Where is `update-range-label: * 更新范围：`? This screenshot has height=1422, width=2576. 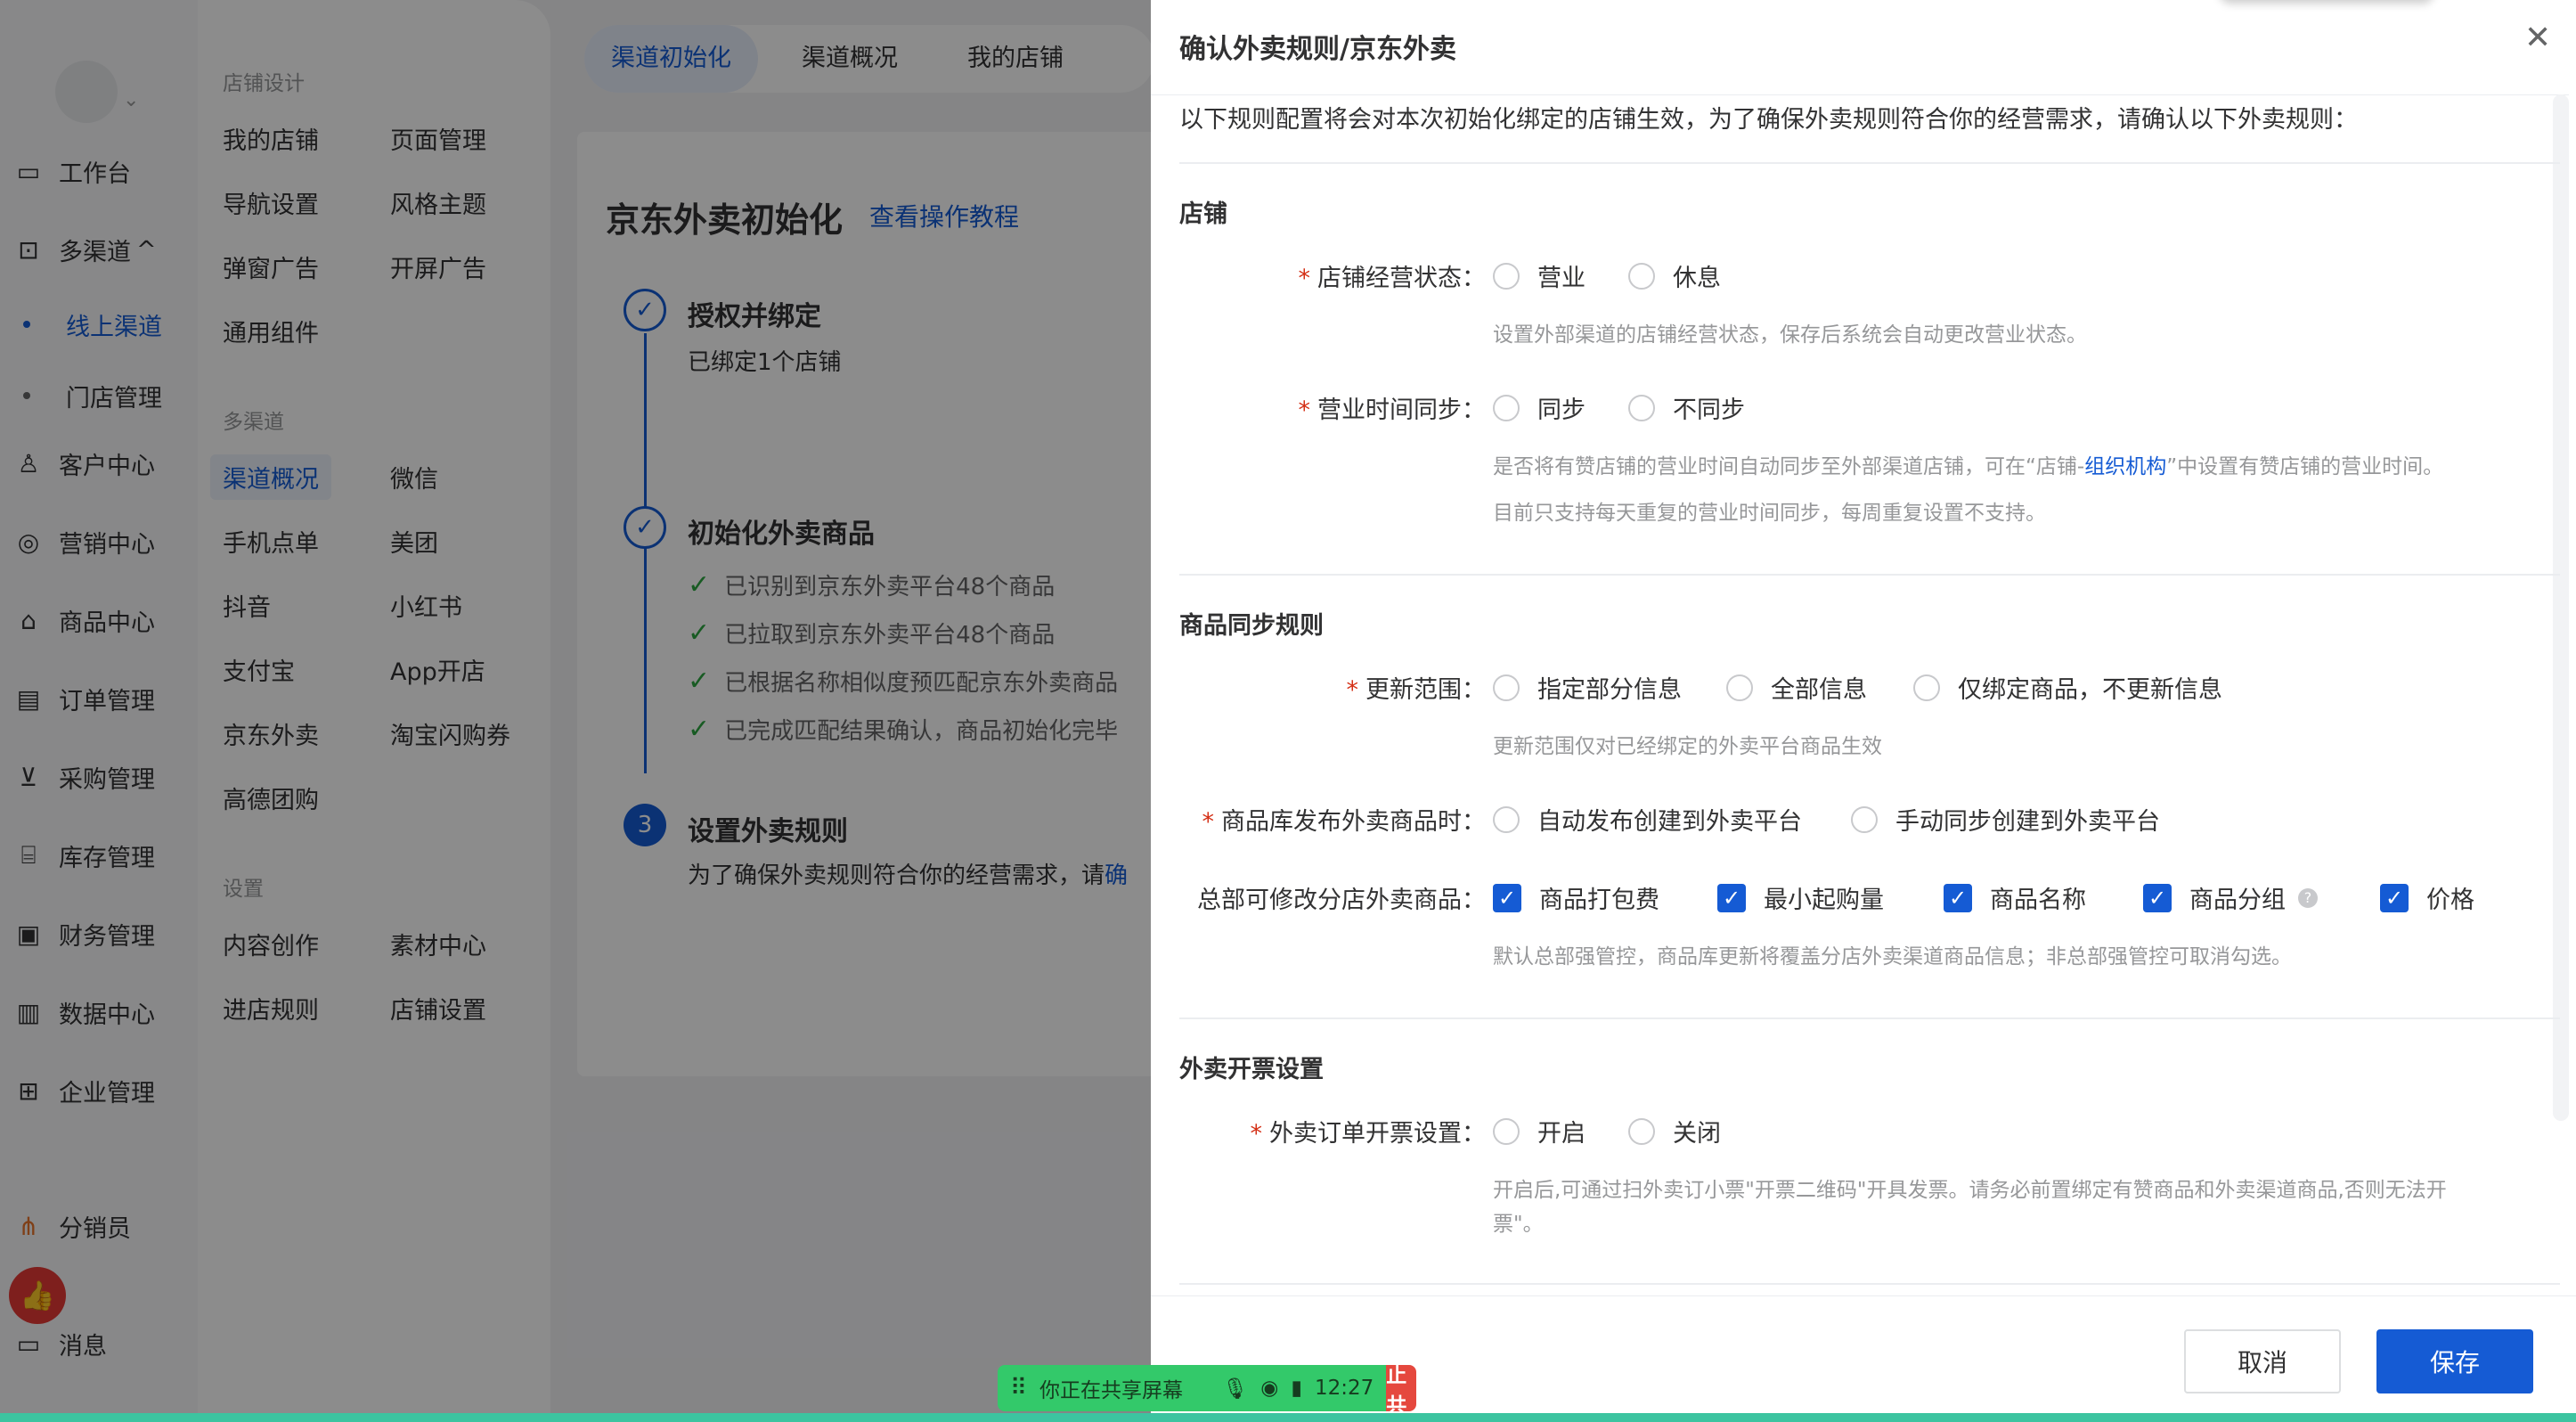 update-range-label: * 更新范围： is located at coordinates (1417, 690).